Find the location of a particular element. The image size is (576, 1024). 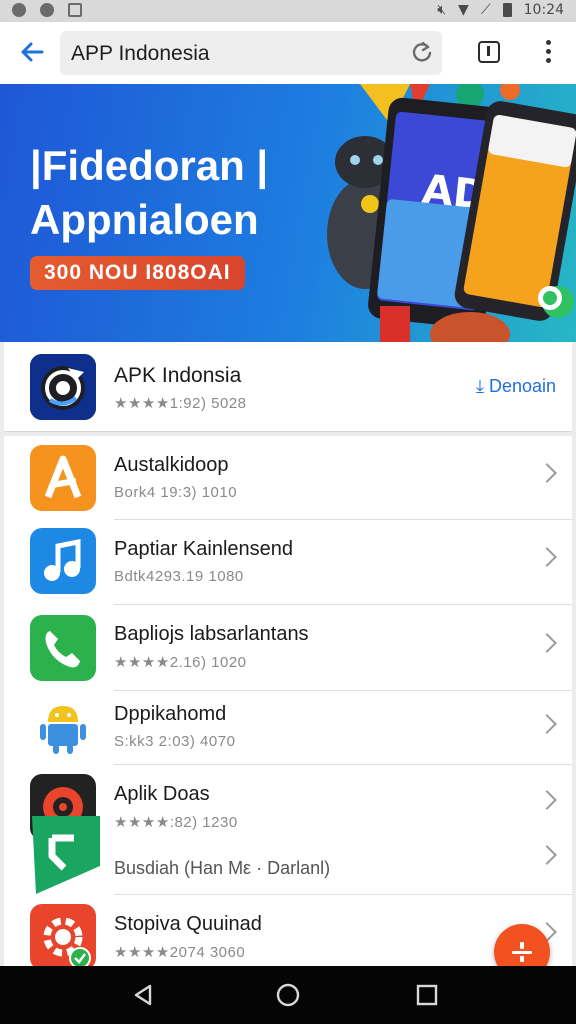

address-bar: APP Indonesia is located at coordinates (288, 53).